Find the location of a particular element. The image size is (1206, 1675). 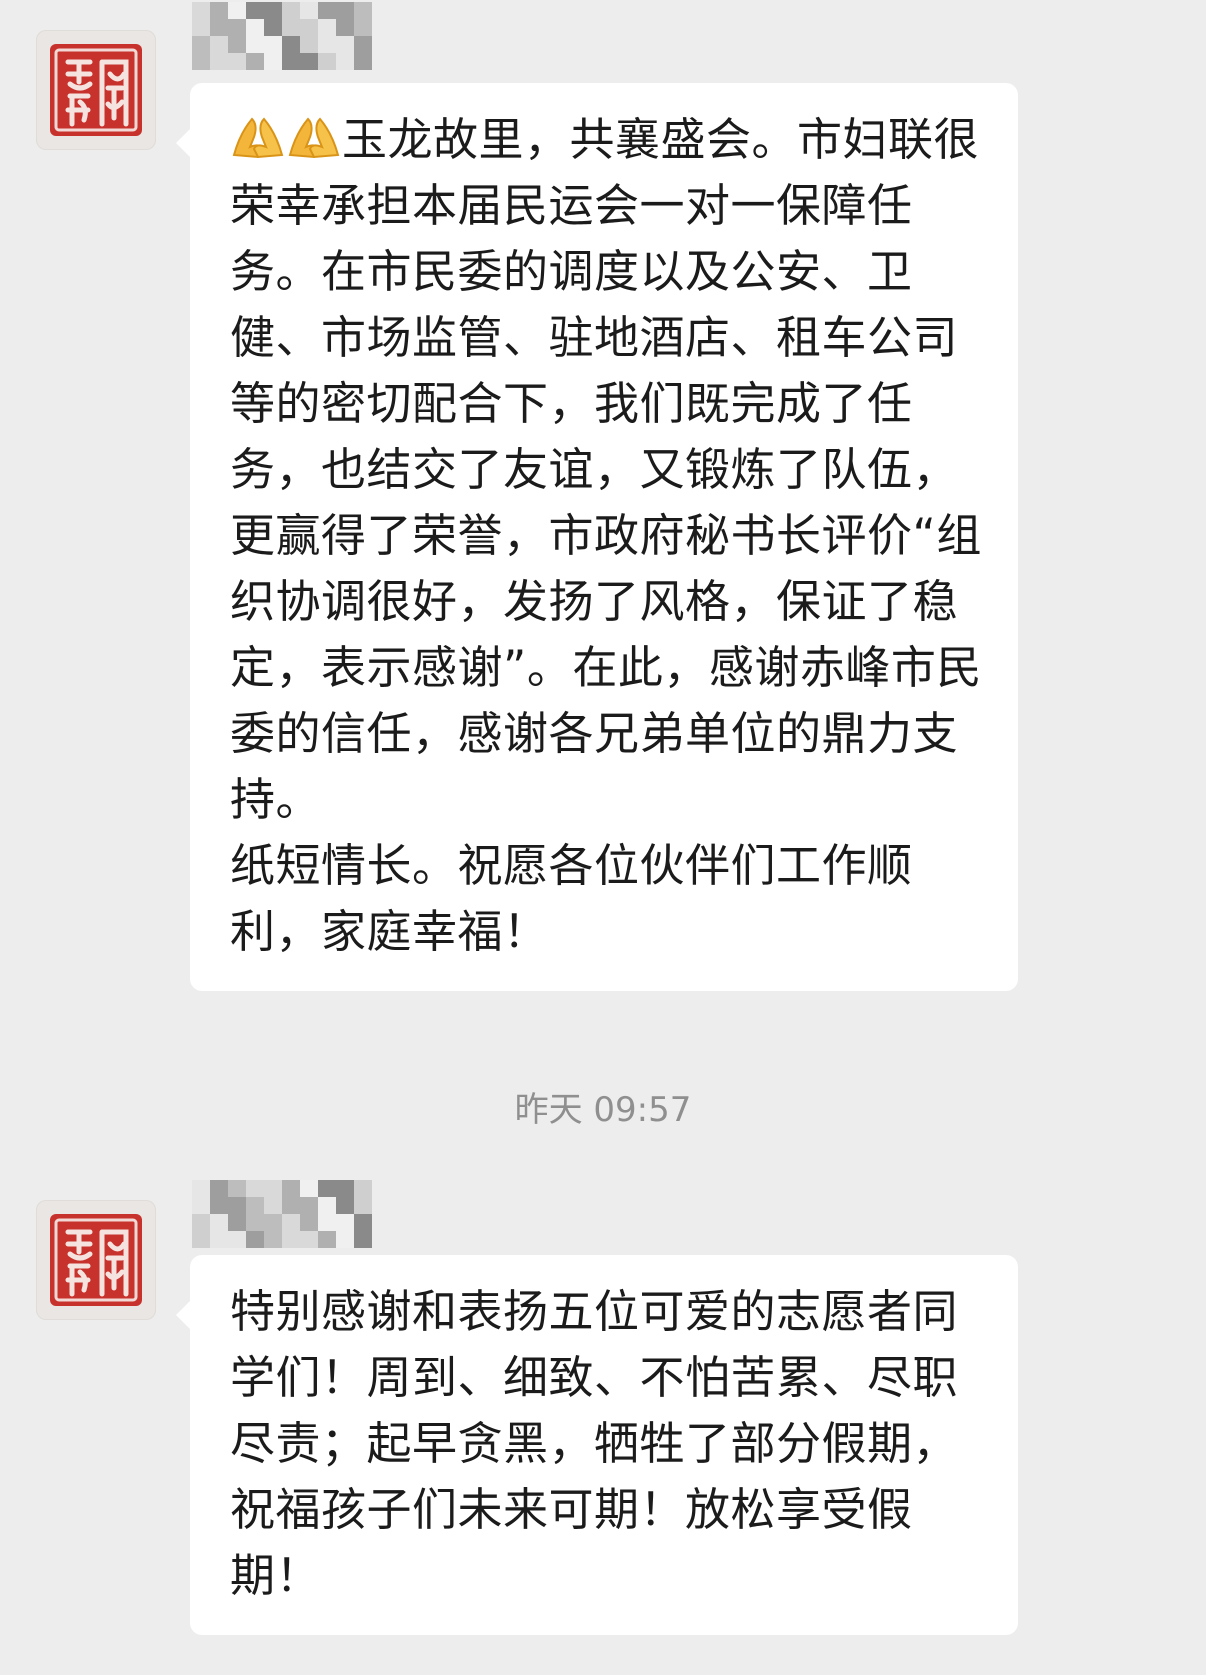

message-text: 纸短情长。祝愿各位伙伴们工作顺利，家庭幸福！ is located at coordinates (571, 898).